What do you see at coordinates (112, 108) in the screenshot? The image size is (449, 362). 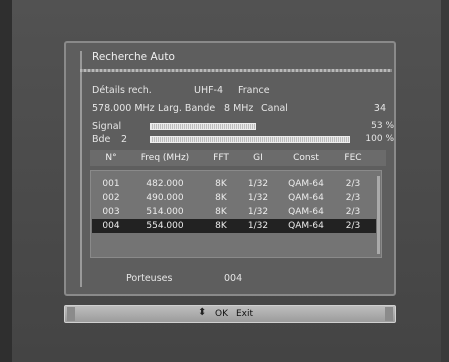 I see `frequency-value: 578.000` at bounding box center [112, 108].